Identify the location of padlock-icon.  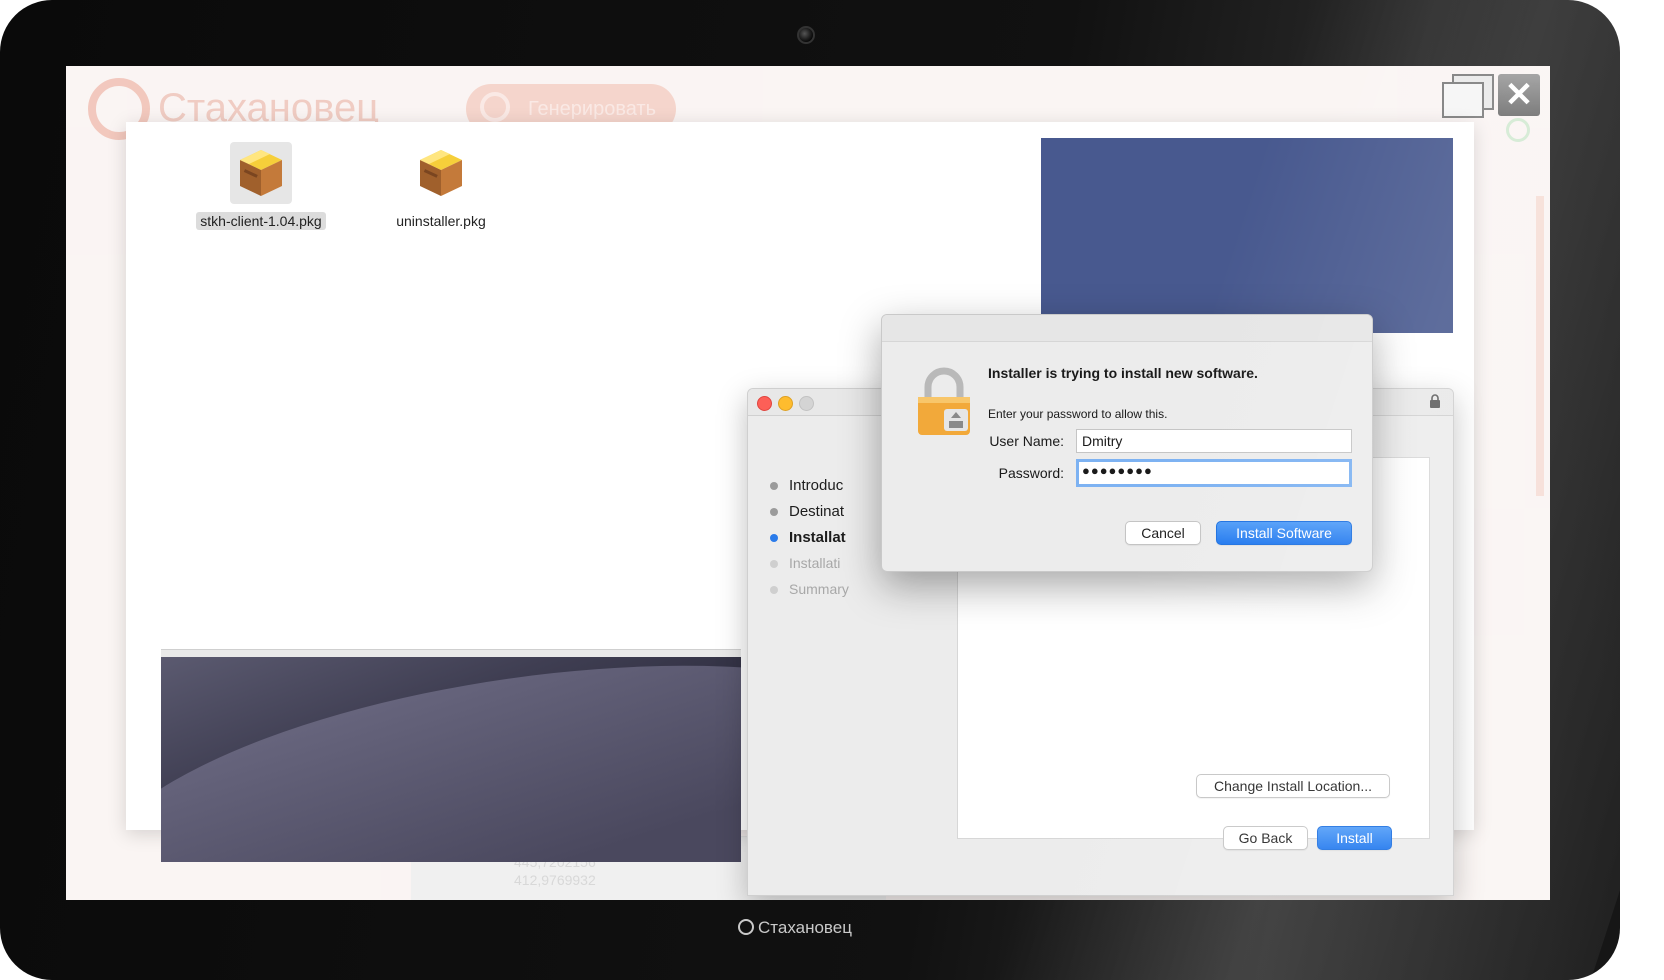
(944, 401).